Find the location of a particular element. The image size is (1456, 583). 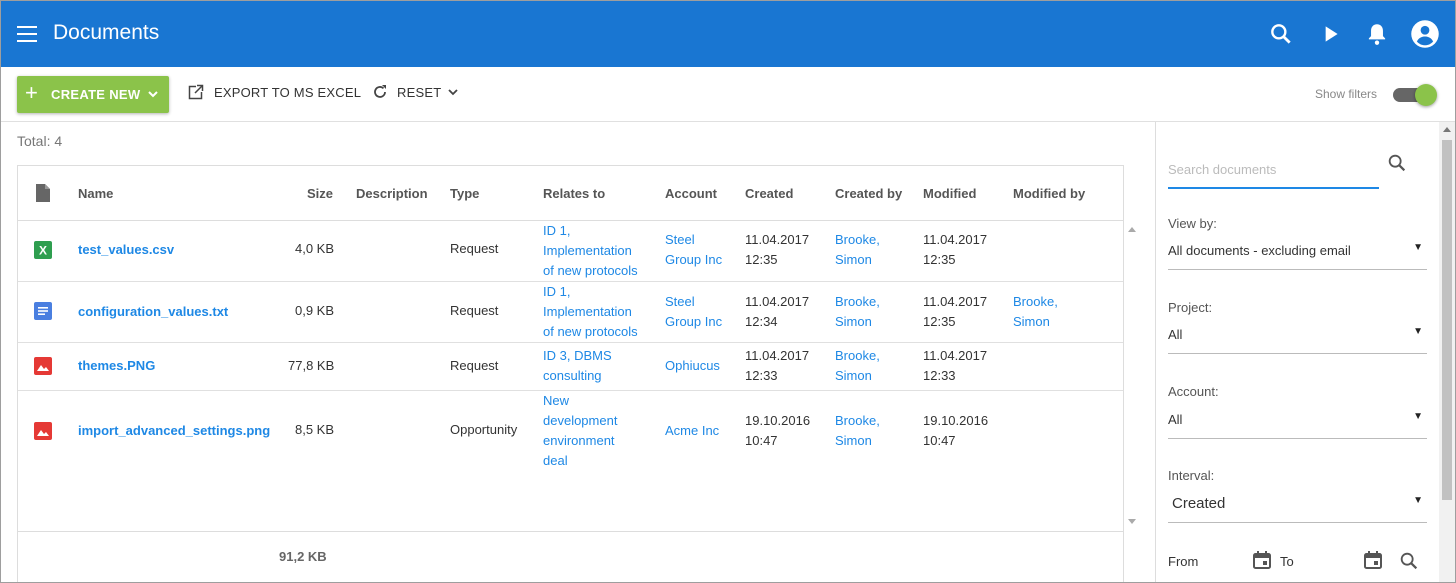

account-icon is located at coordinates (1425, 34).